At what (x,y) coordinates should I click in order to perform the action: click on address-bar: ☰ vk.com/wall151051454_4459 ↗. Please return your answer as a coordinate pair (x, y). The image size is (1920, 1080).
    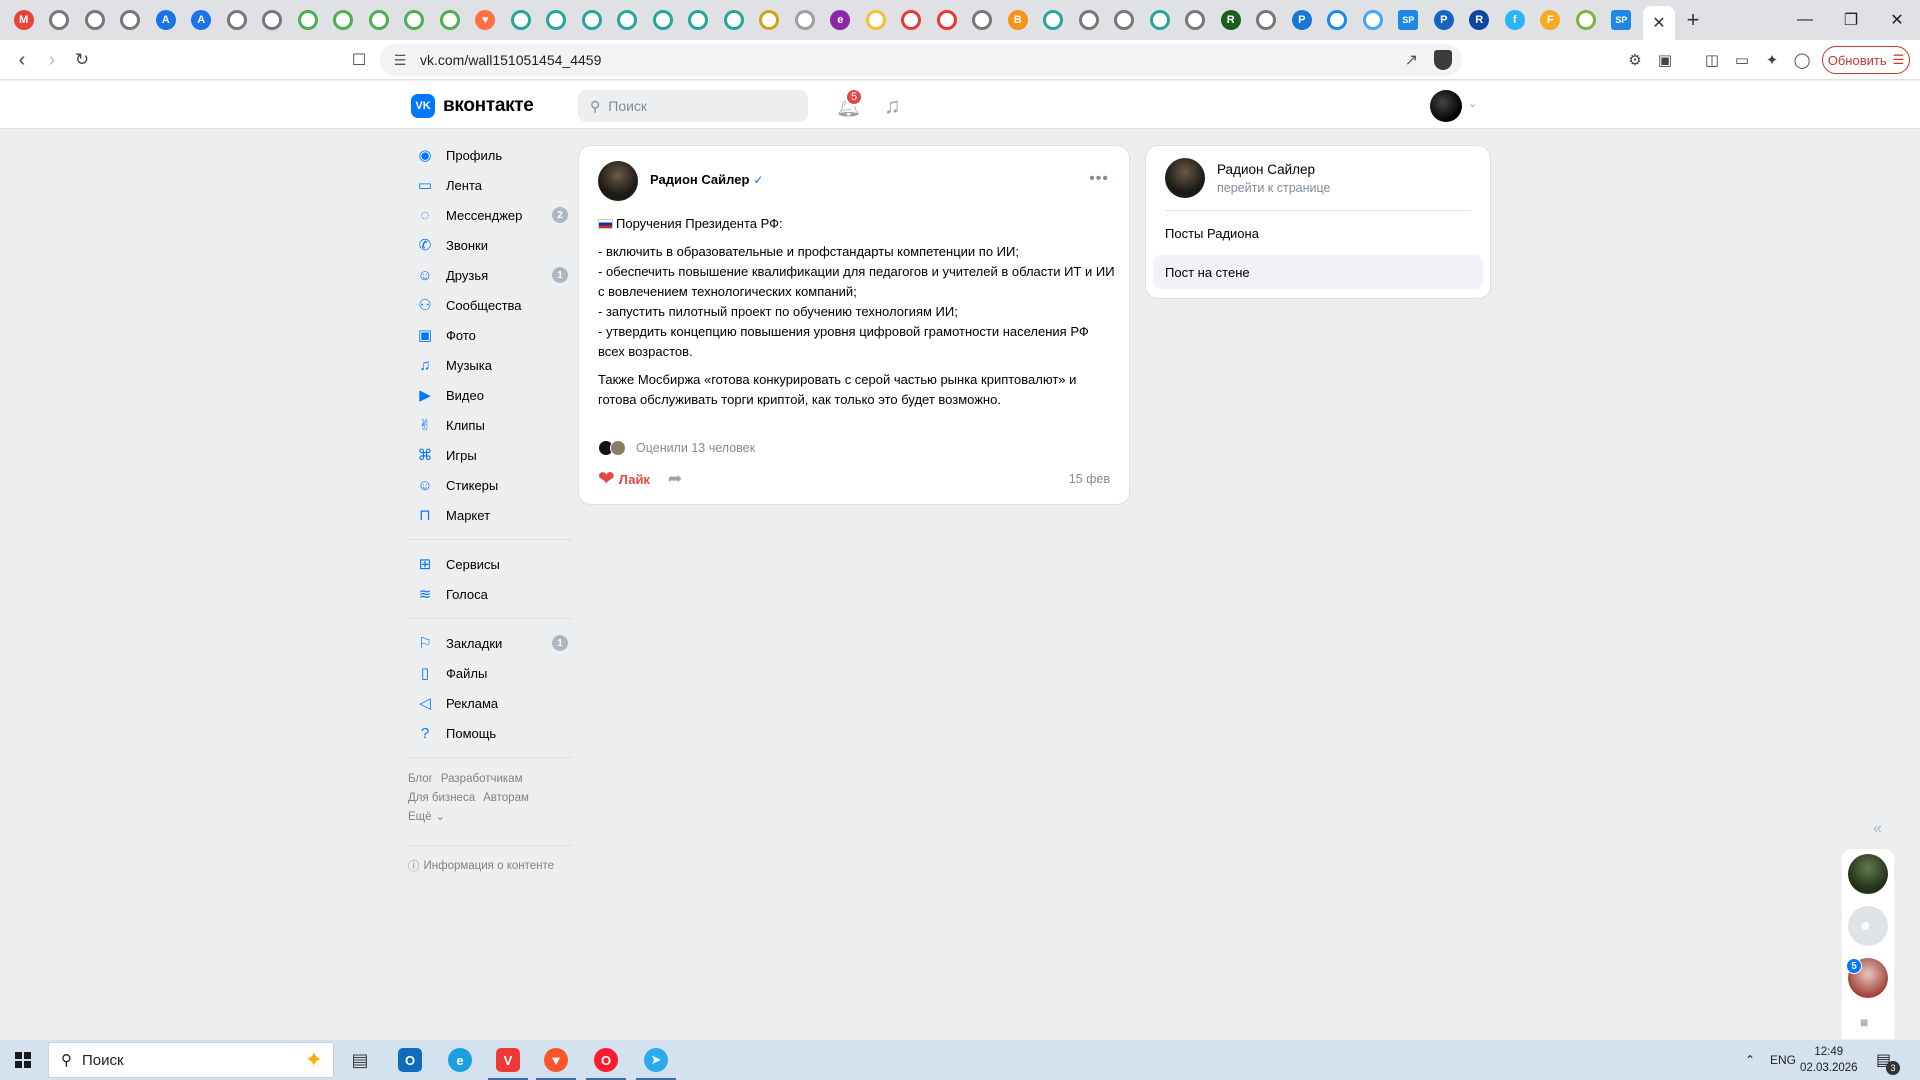
    Looking at the image, I should click on (921, 60).